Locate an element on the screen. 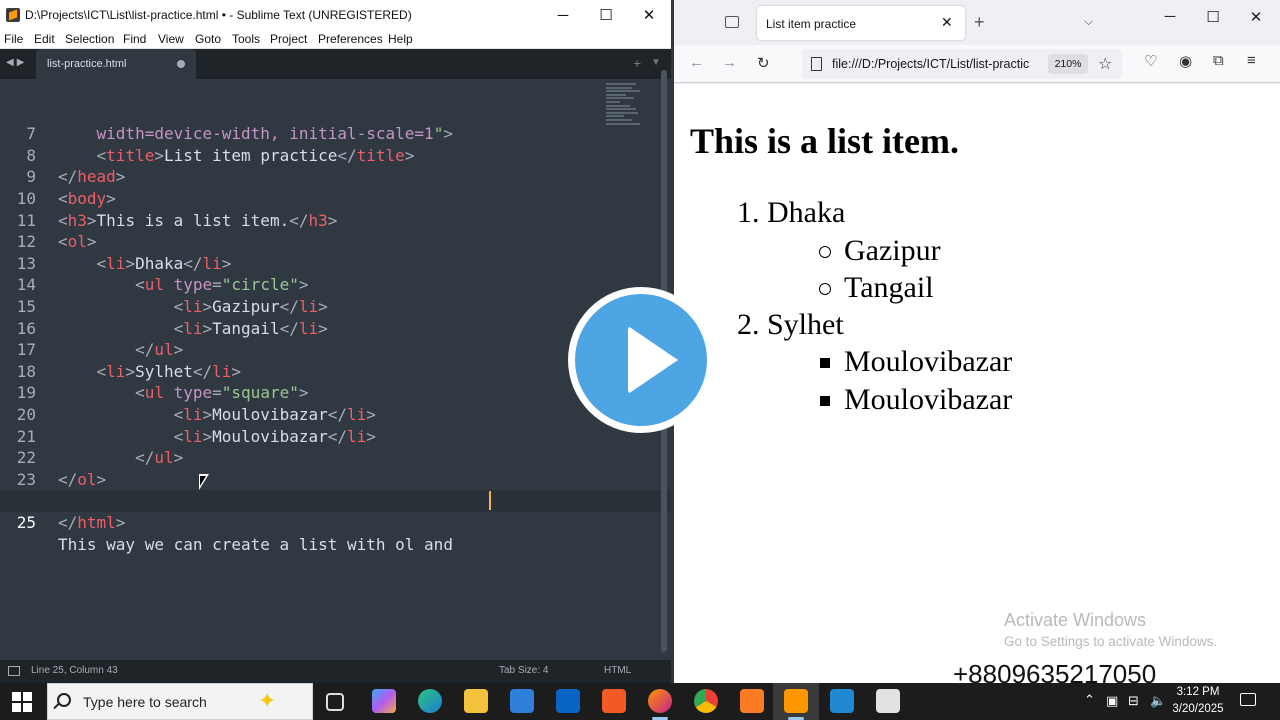  code-line: 21 </ul> is located at coordinates (335, 436).